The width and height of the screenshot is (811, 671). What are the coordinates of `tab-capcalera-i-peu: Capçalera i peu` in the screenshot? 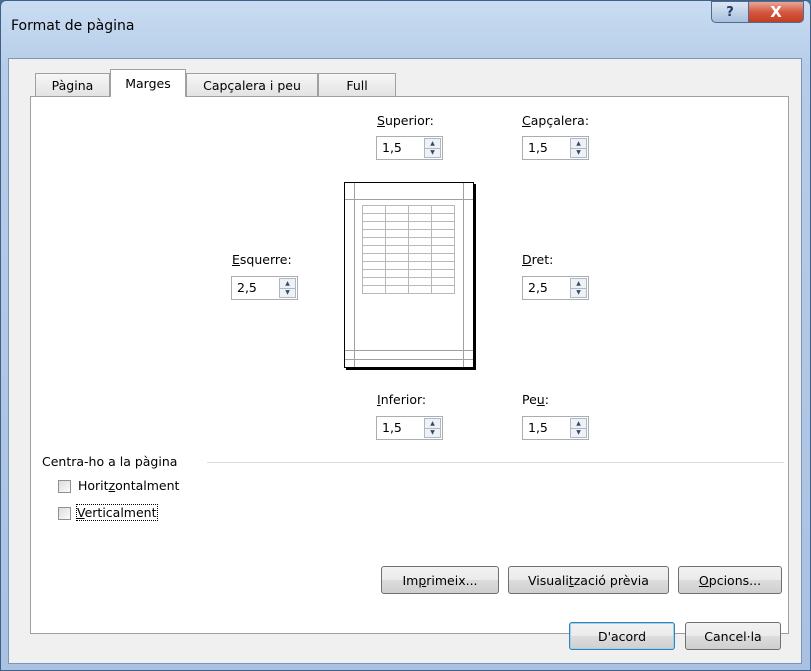 It's located at (252, 84).